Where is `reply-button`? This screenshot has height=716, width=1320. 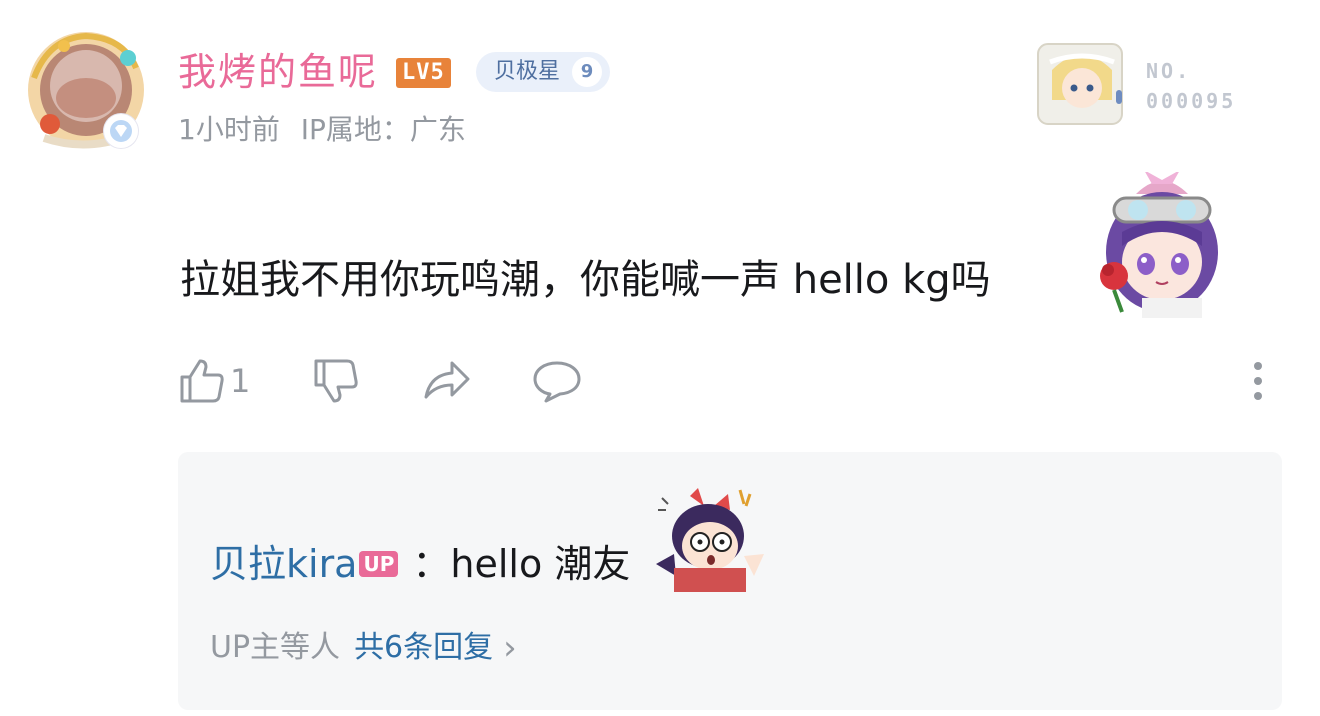
reply-button is located at coordinates (557, 381).